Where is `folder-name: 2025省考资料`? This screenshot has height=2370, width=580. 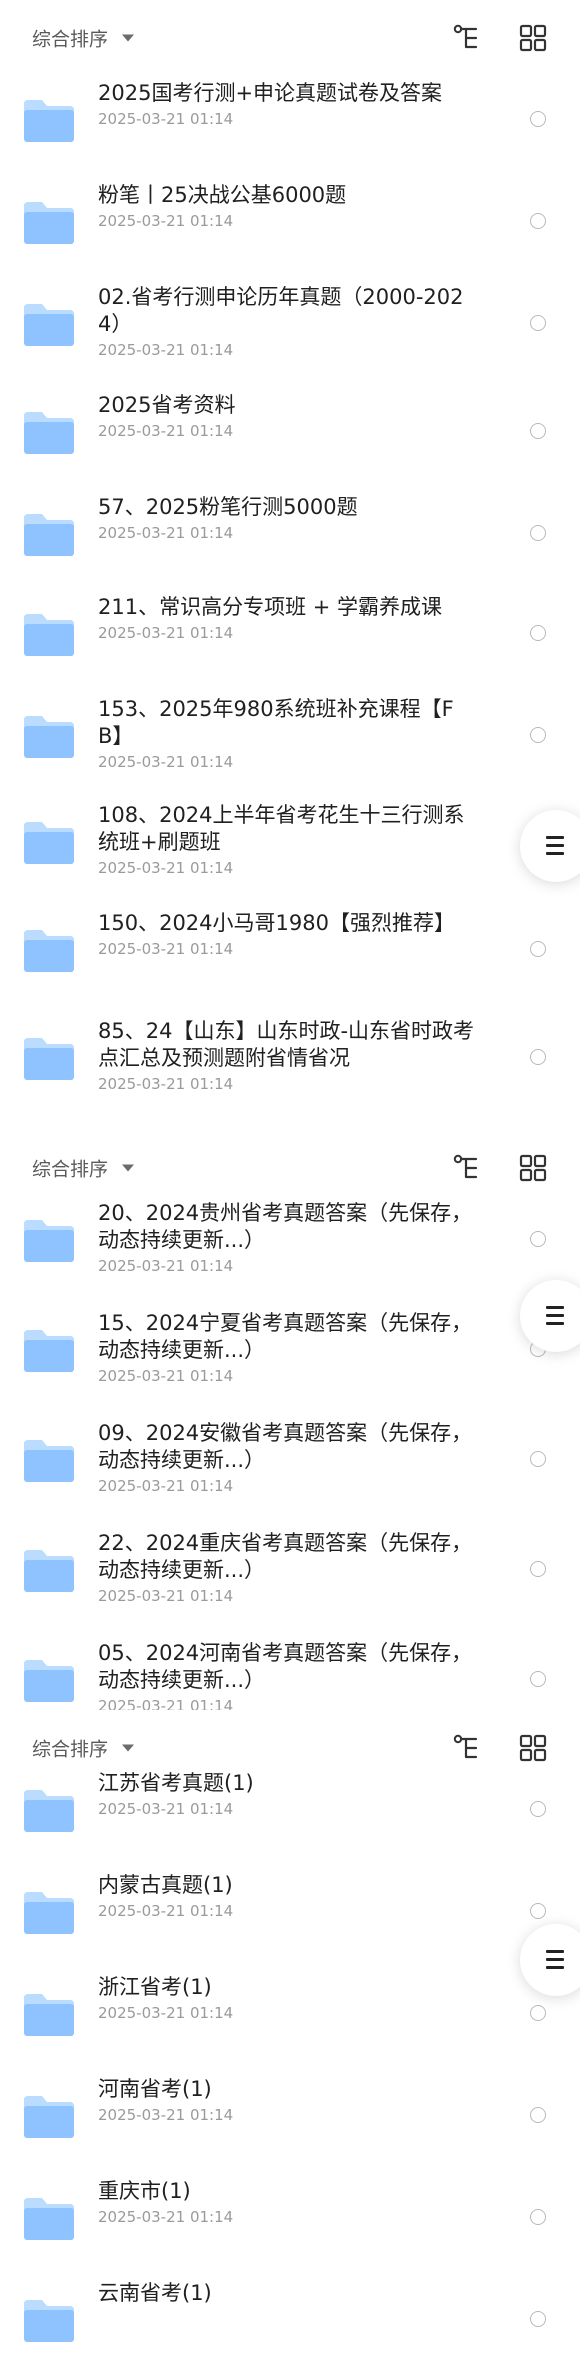
folder-name: 2025省考资料 is located at coordinates (167, 405).